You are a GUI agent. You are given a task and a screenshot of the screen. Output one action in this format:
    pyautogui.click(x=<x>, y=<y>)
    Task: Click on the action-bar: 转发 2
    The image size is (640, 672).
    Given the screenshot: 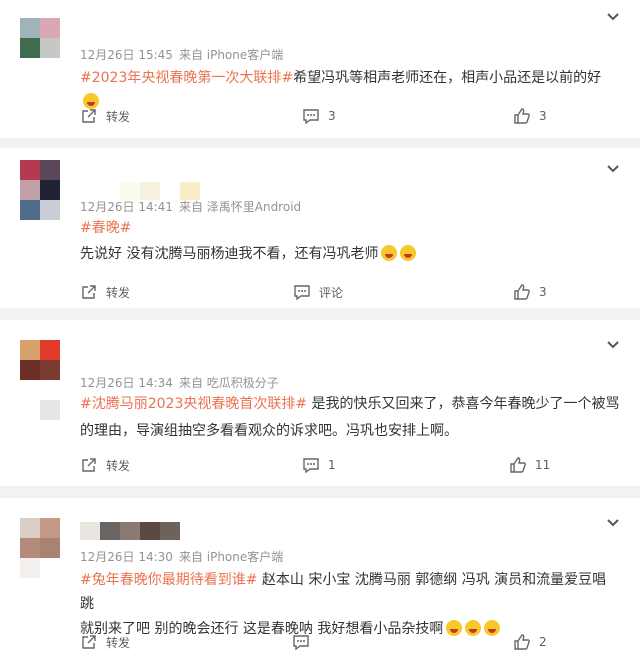 What is the action you would take?
    pyautogui.click(x=320, y=642)
    